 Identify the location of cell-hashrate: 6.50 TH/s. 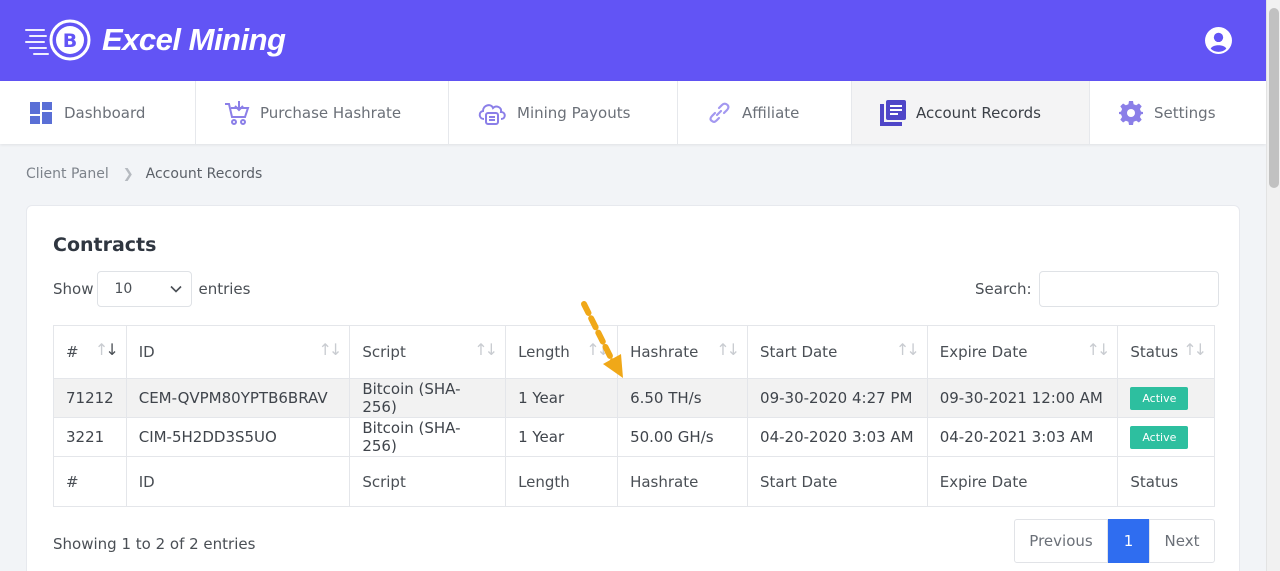
(683, 398).